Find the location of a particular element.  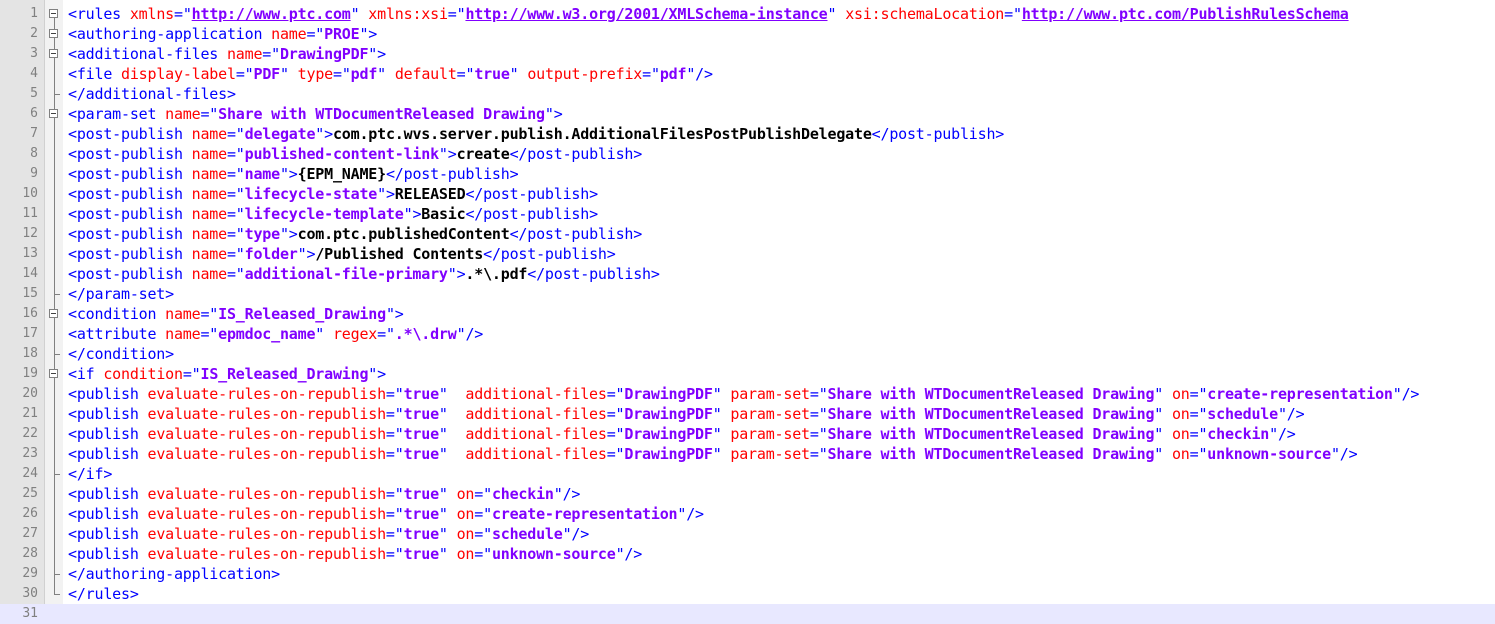

code-token: regex is located at coordinates (355, 334).